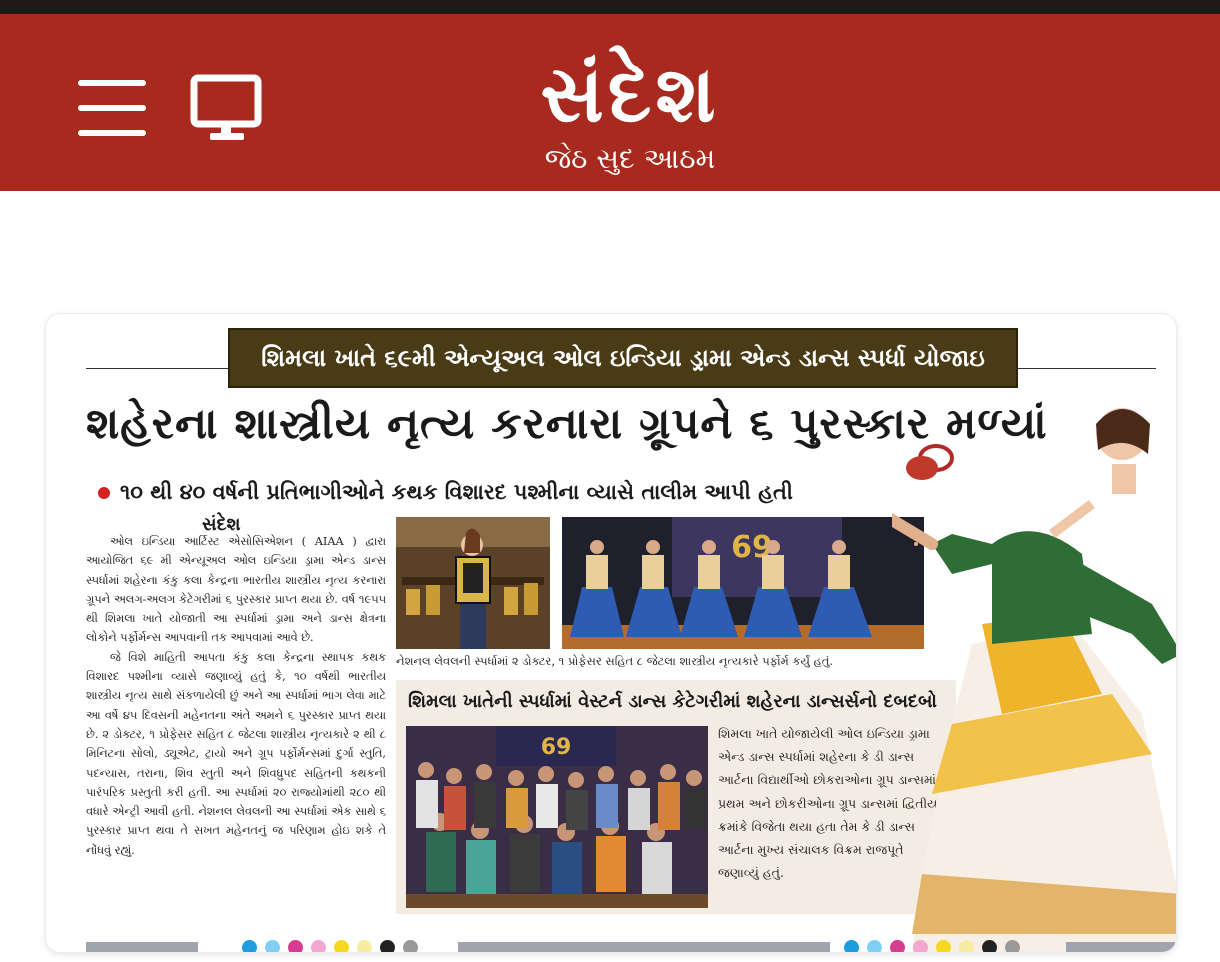  What do you see at coordinates (644, 947) in the screenshot?
I see `print-bar-middle` at bounding box center [644, 947].